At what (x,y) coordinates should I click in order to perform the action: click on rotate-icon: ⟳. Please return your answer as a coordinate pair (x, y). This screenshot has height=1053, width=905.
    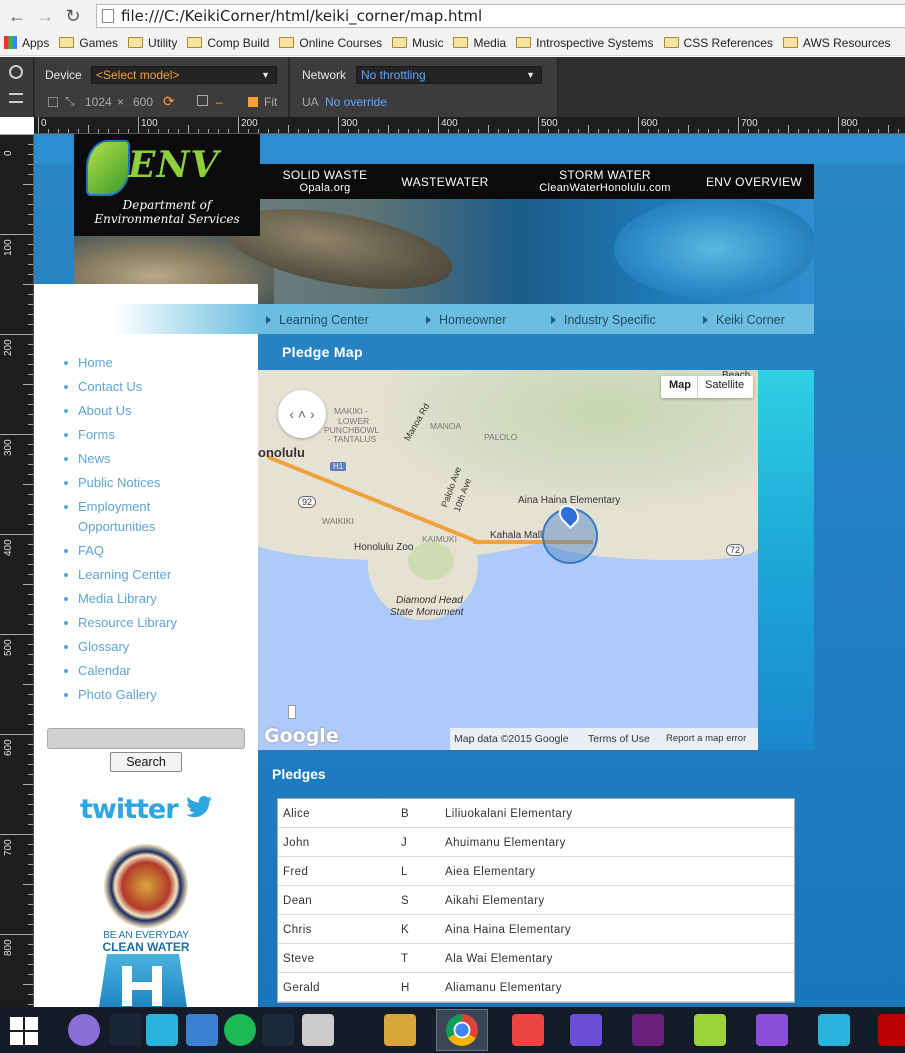
    Looking at the image, I should click on (169, 101).